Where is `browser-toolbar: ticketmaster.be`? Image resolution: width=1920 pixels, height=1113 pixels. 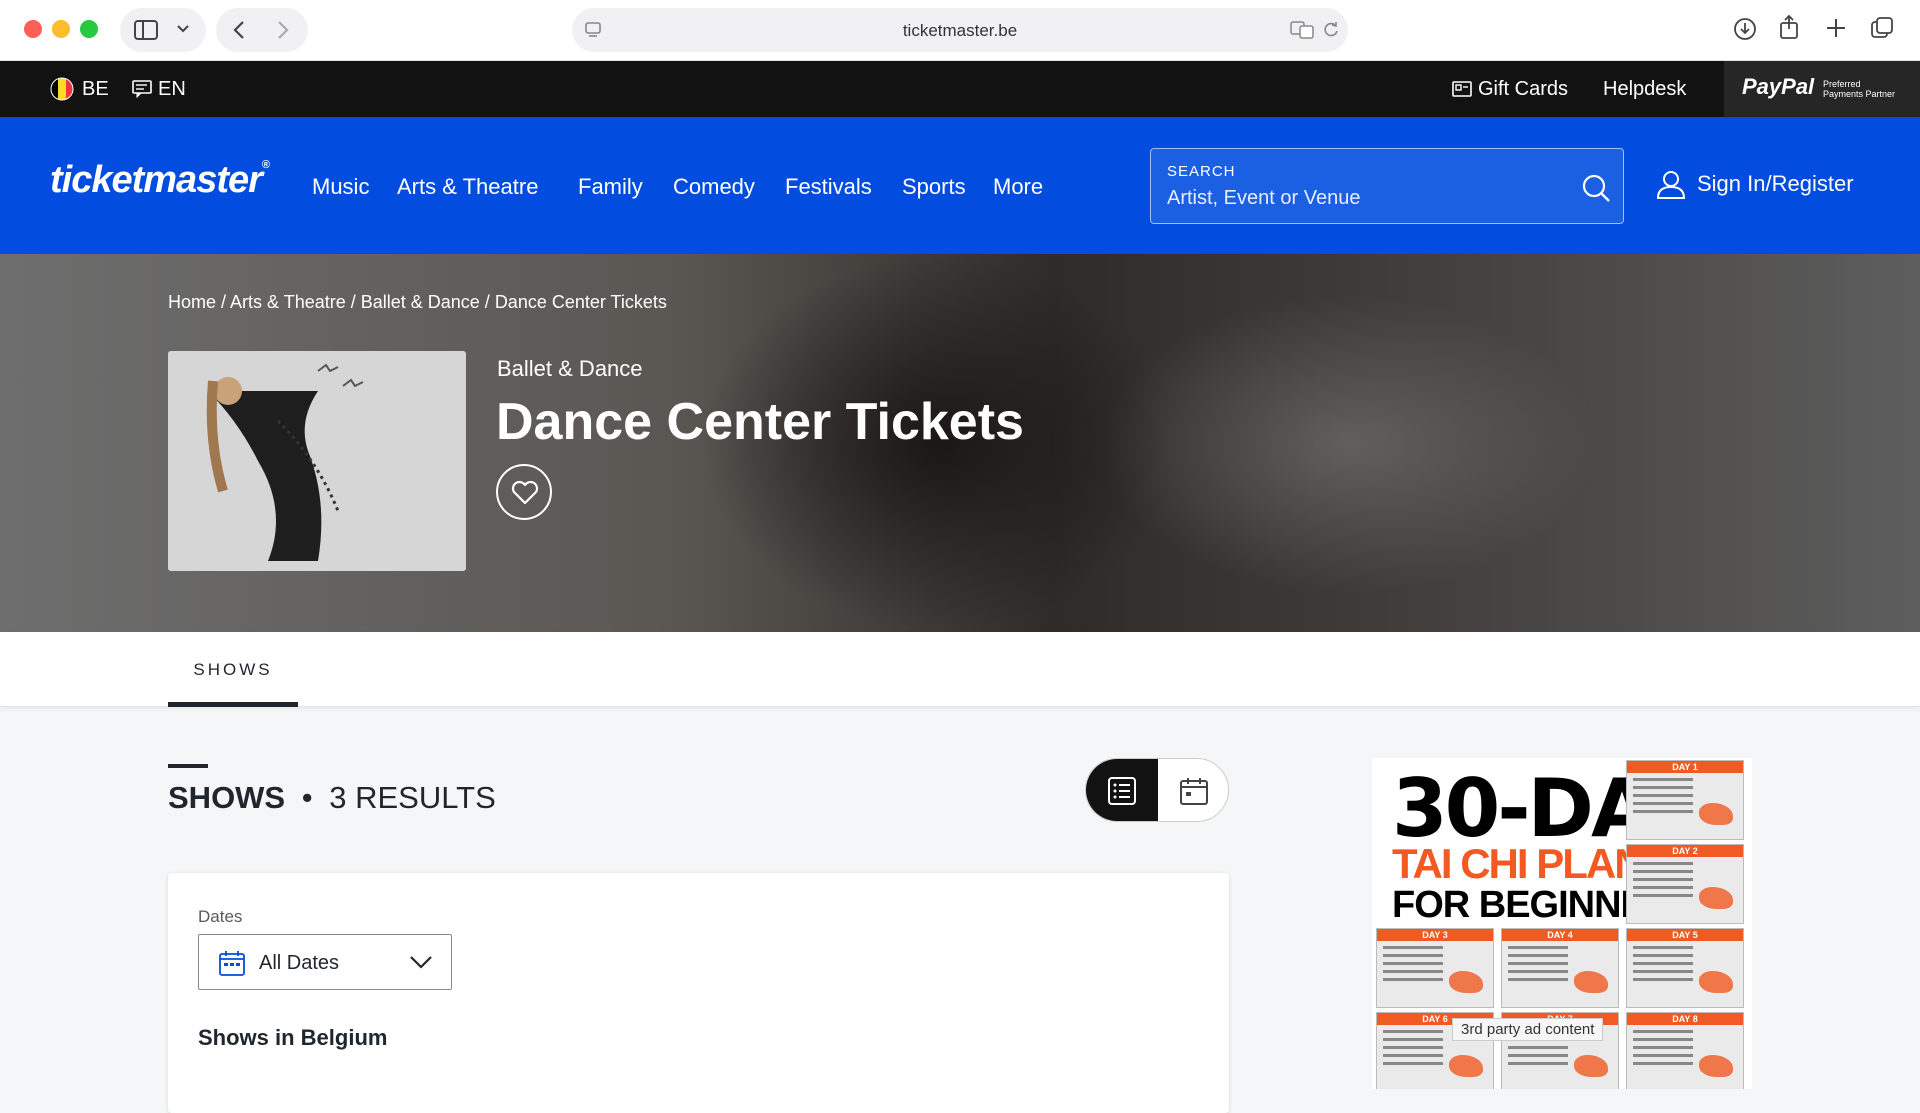
browser-toolbar: ticketmaster.be is located at coordinates (960, 30).